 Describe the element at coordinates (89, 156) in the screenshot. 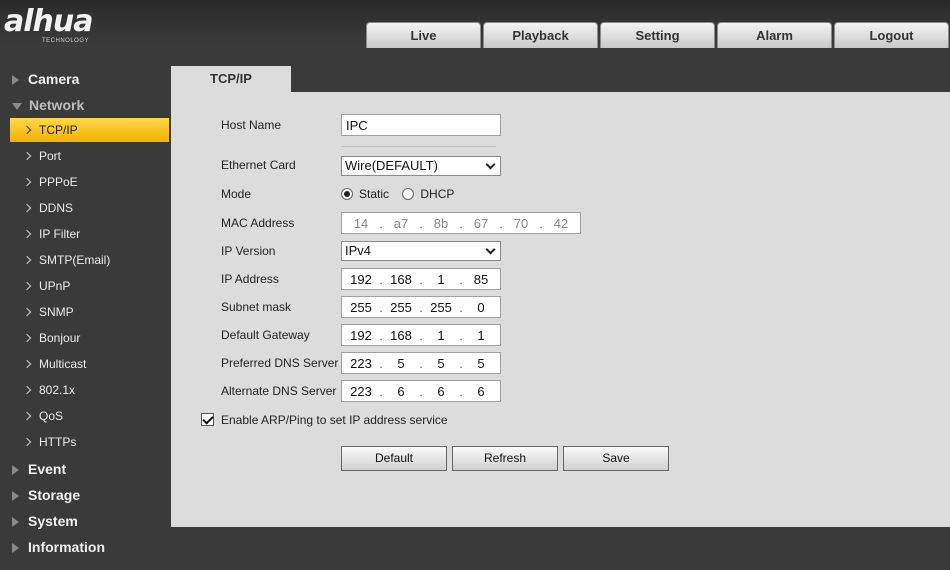

I see `sidebar-item-port: Port` at that location.